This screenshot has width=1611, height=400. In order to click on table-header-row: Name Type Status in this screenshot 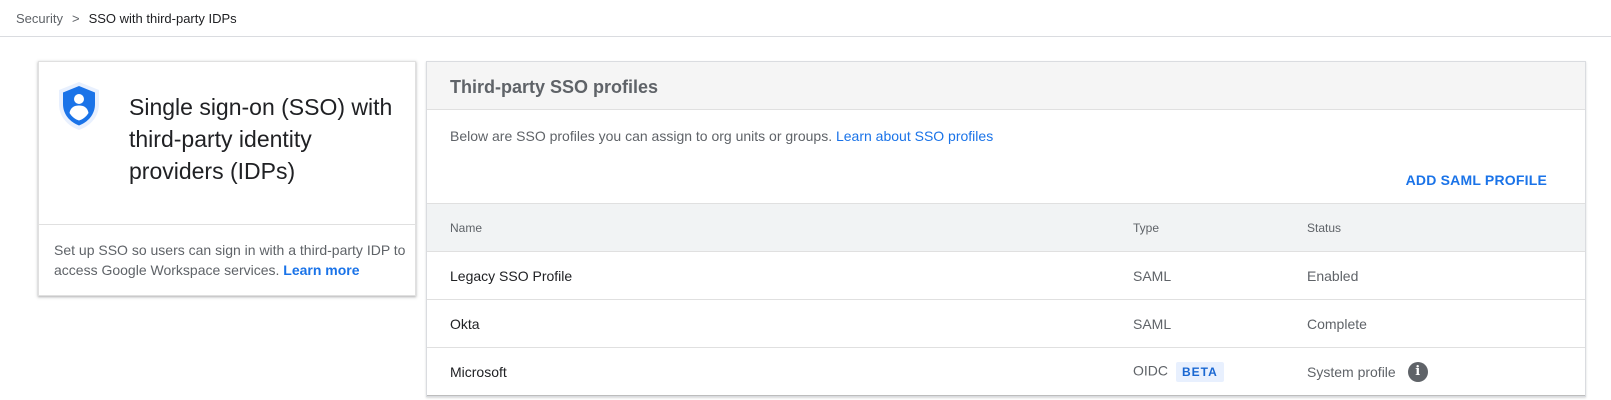, I will do `click(1006, 227)`.